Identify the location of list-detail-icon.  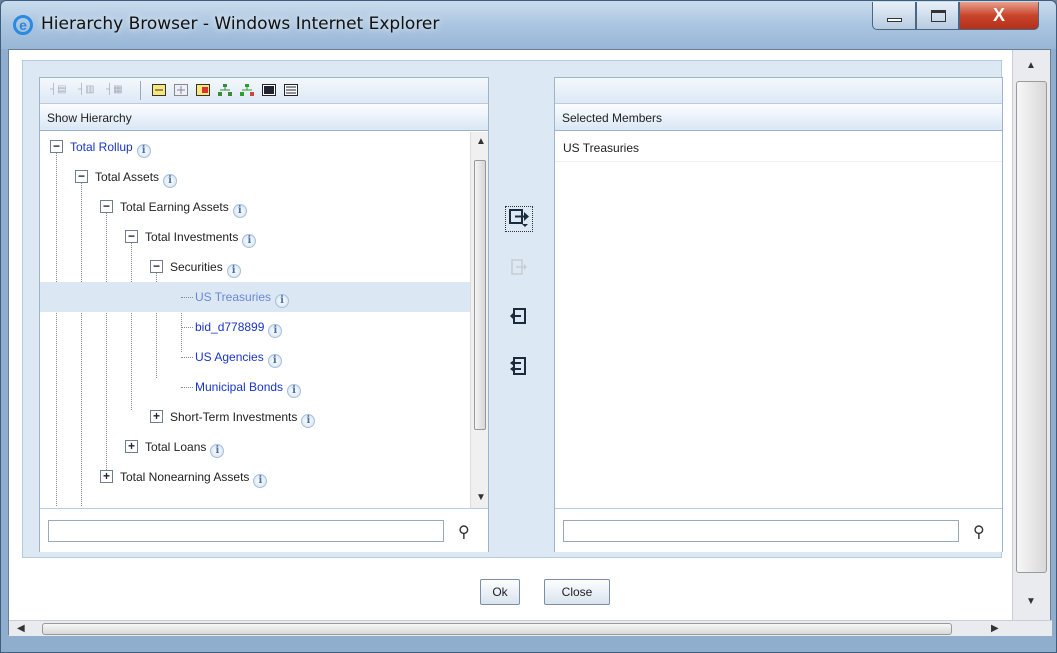
(291, 90).